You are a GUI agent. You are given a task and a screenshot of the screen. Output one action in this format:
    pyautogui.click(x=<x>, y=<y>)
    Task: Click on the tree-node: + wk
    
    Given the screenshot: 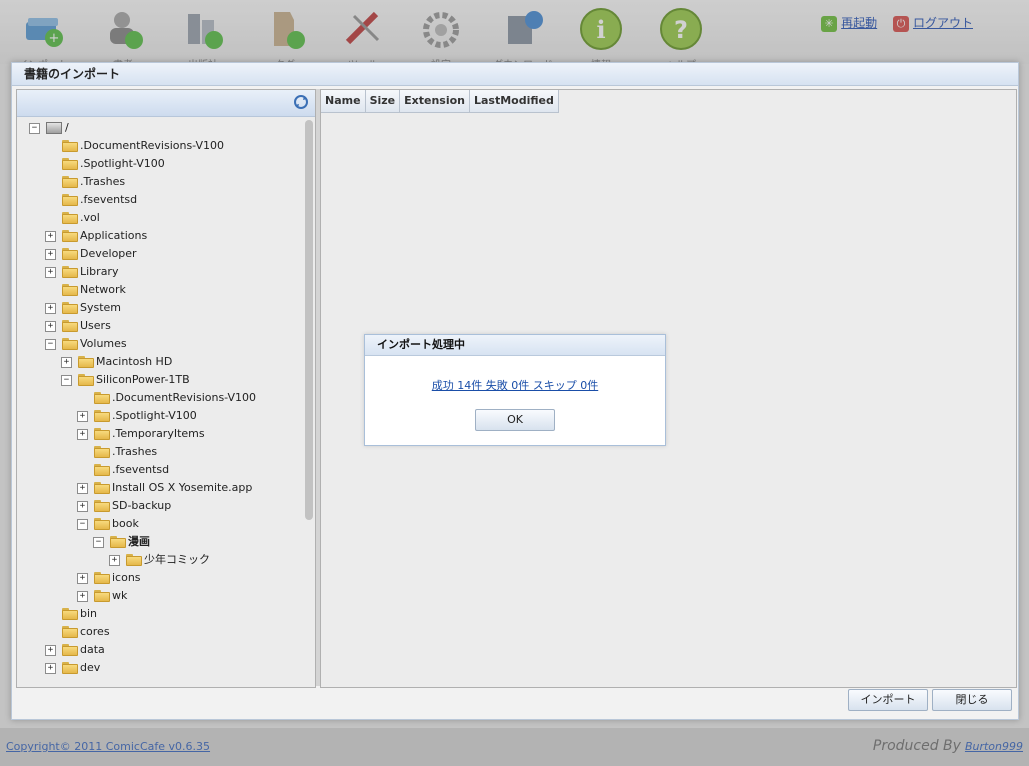 What is the action you would take?
    pyautogui.click(x=102, y=596)
    